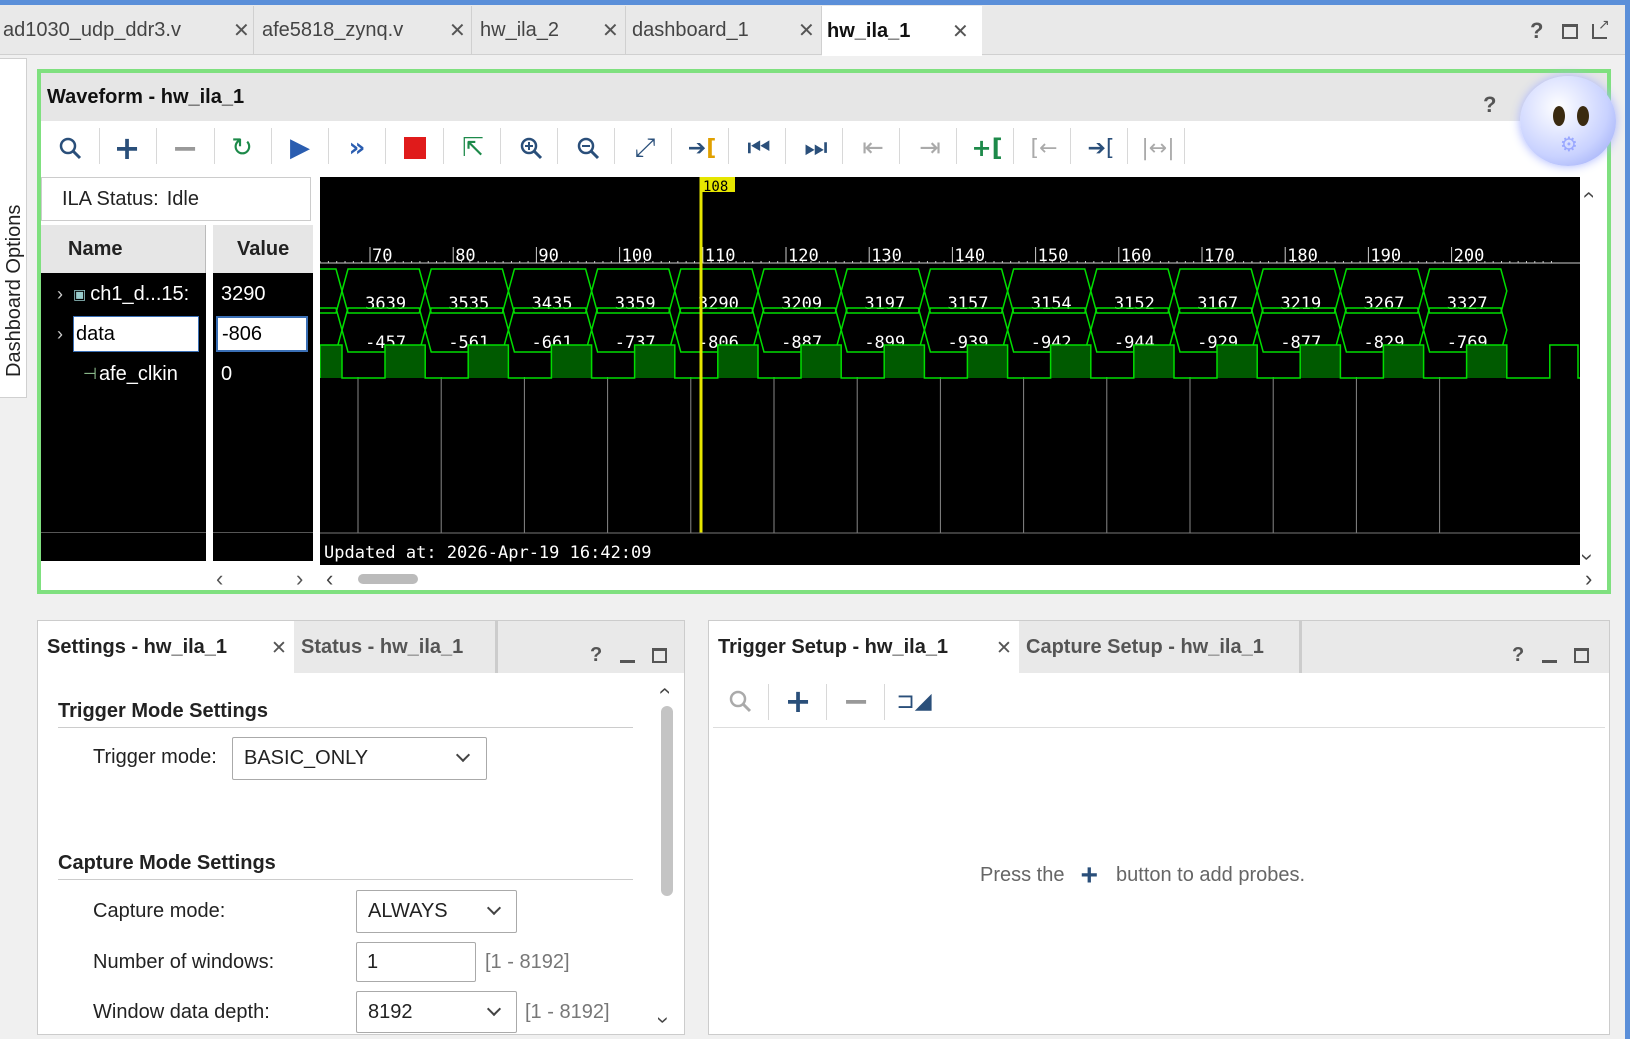  Describe the element at coordinates (416, 962) in the screenshot. I see `windows-input: 1` at that location.